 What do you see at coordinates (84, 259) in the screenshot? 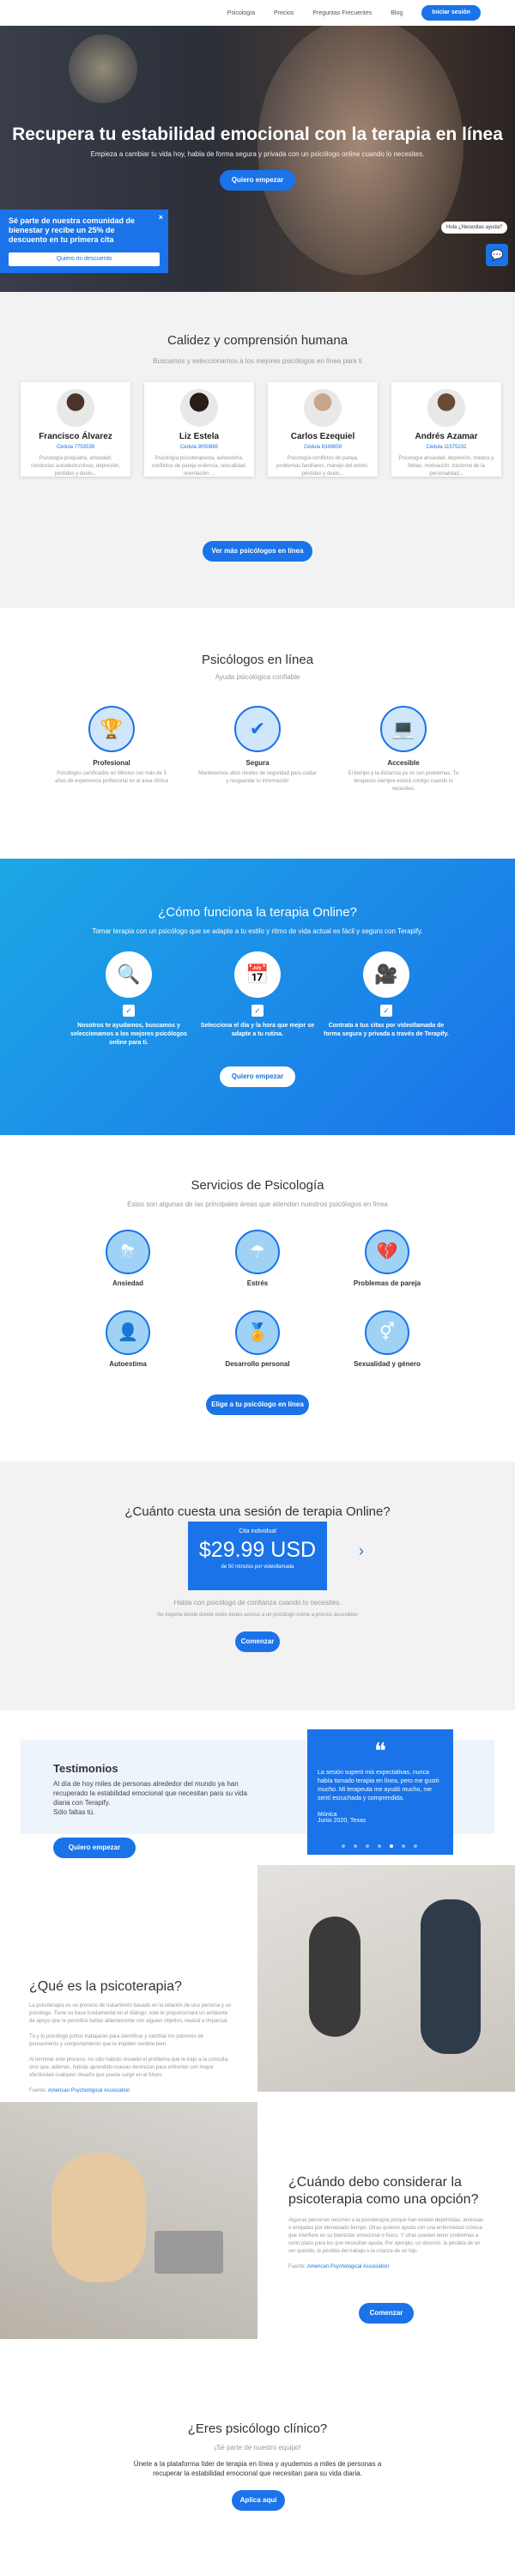
I see `discount-button: Quiero mi descuento` at bounding box center [84, 259].